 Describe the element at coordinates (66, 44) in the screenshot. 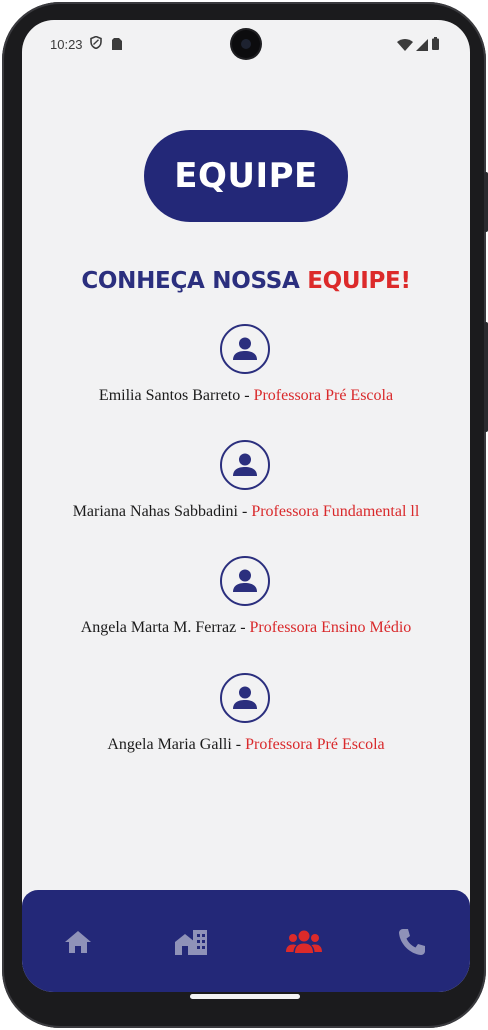

I see `status-time: 10:23` at that location.